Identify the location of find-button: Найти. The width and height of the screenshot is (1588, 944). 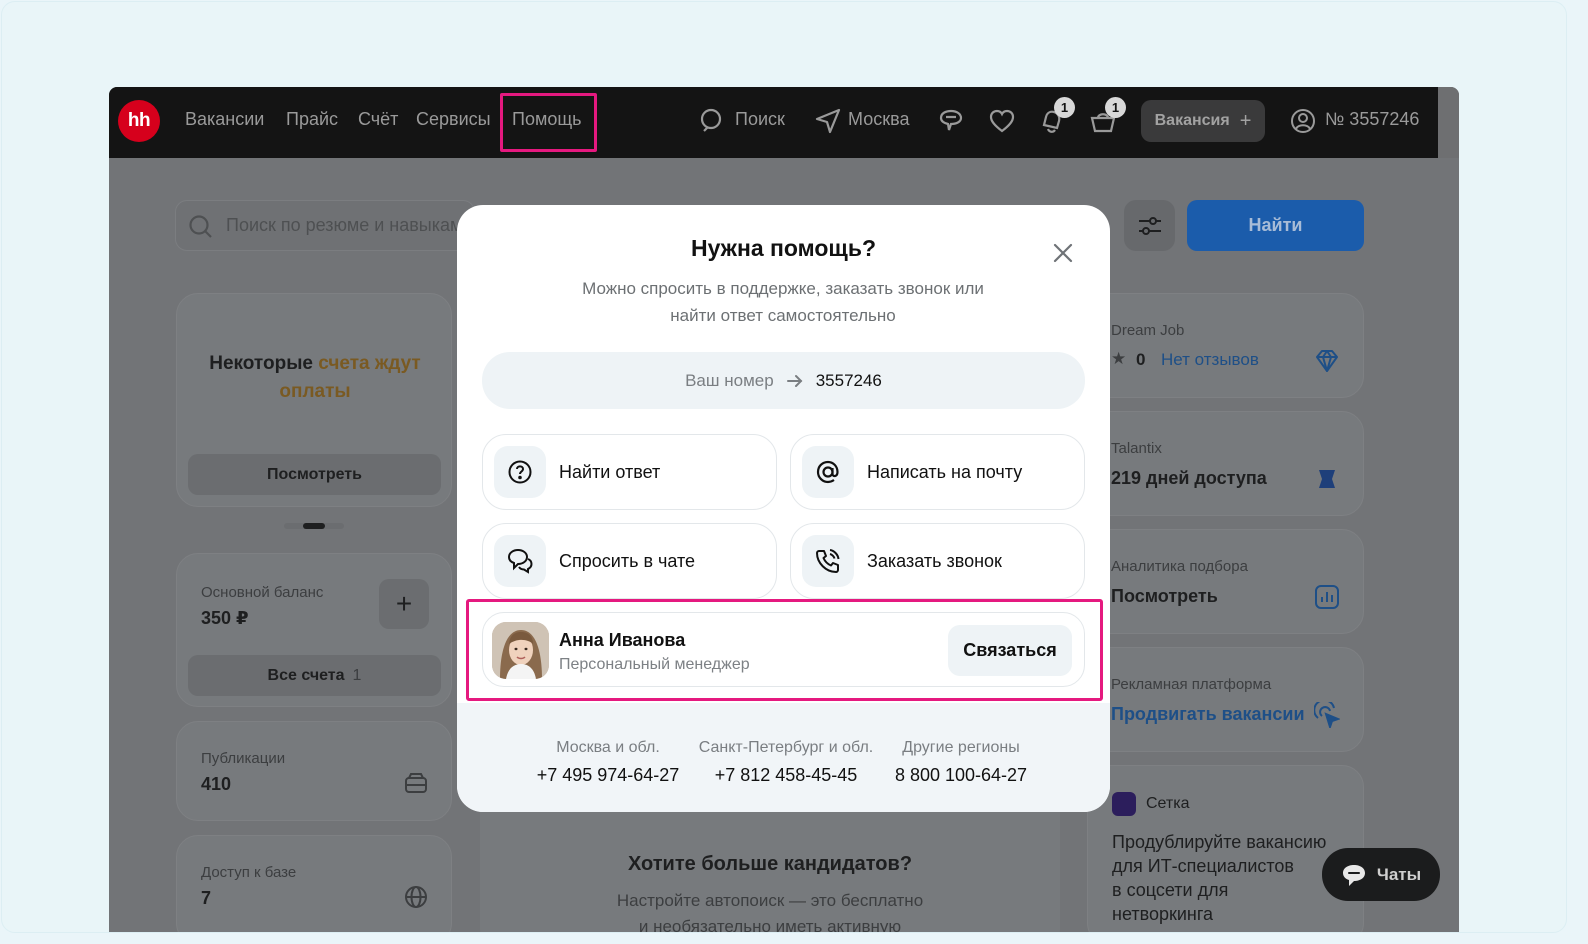
(1275, 225).